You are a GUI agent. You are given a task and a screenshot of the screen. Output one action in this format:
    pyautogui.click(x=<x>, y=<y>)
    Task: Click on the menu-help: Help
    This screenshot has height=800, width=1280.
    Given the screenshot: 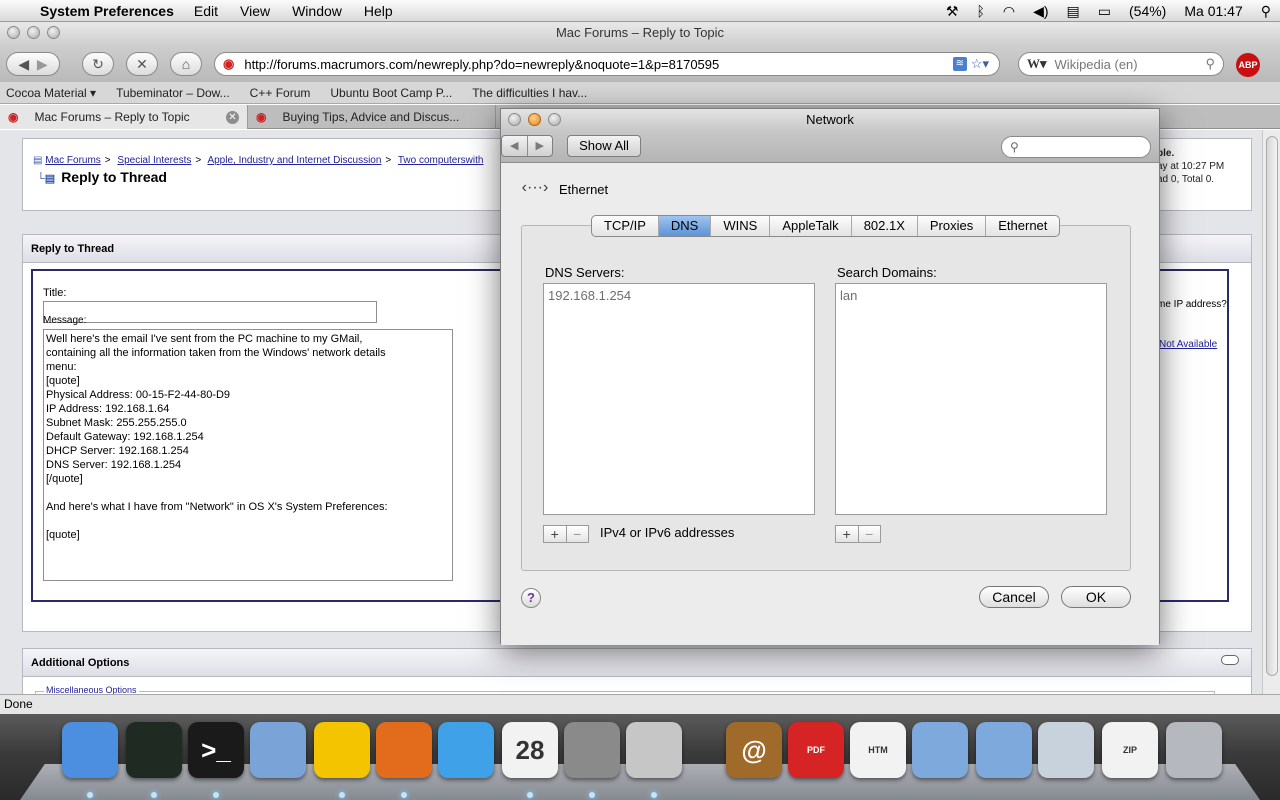 What is the action you would take?
    pyautogui.click(x=378, y=11)
    